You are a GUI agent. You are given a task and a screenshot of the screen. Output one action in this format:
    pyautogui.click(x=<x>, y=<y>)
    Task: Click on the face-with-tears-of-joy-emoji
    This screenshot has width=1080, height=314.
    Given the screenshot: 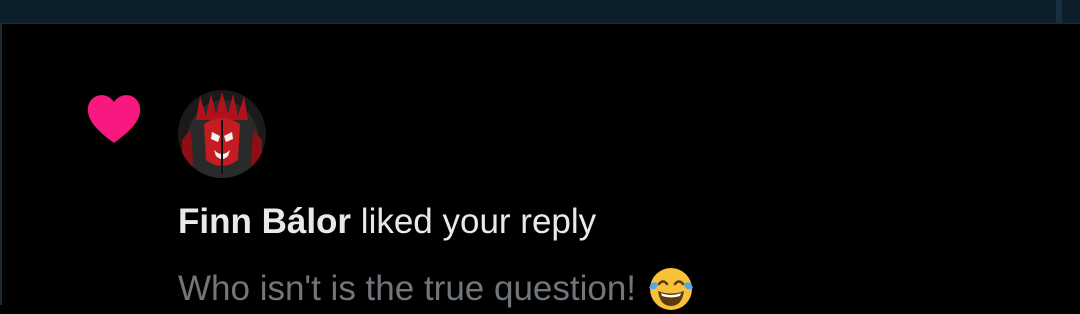 What is the action you would take?
    pyautogui.click(x=671, y=289)
    